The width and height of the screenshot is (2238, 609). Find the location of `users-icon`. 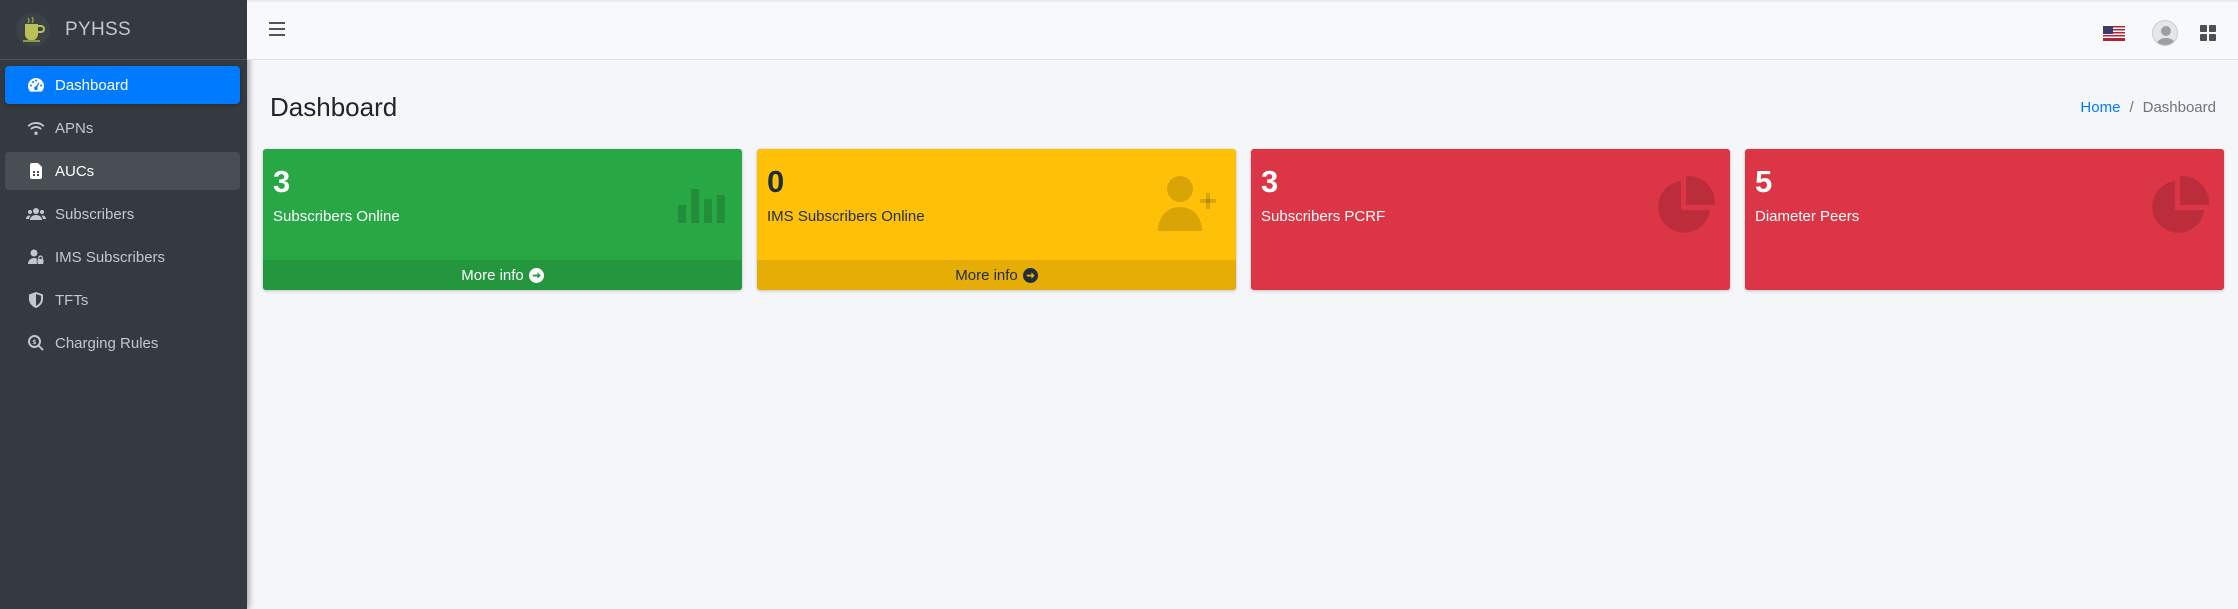

users-icon is located at coordinates (36, 214).